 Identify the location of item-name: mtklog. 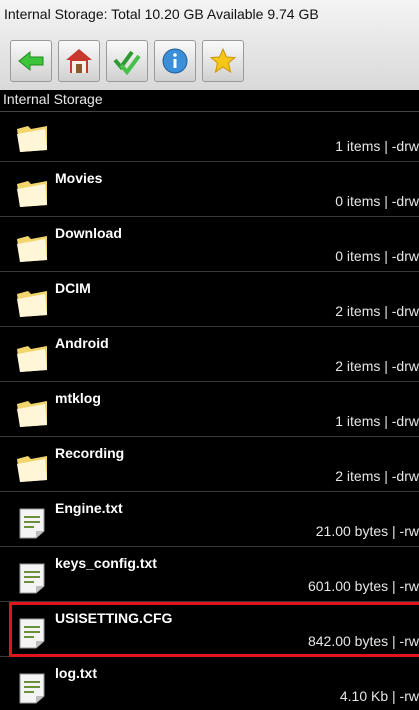
(78, 398).